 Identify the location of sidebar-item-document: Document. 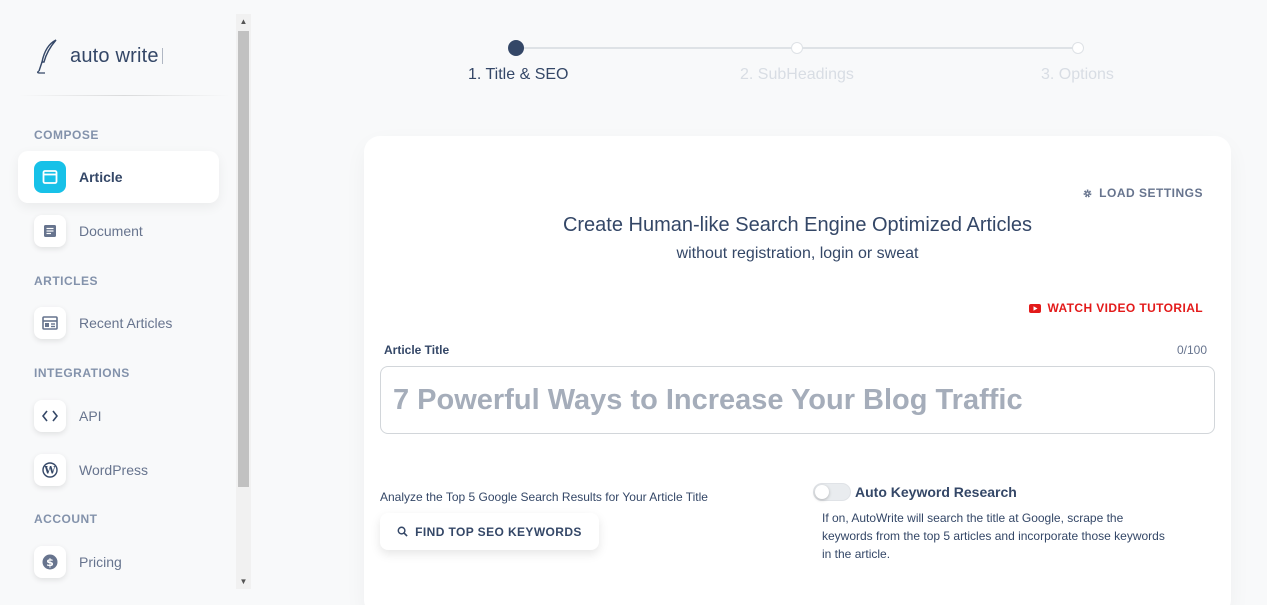
(118, 231).